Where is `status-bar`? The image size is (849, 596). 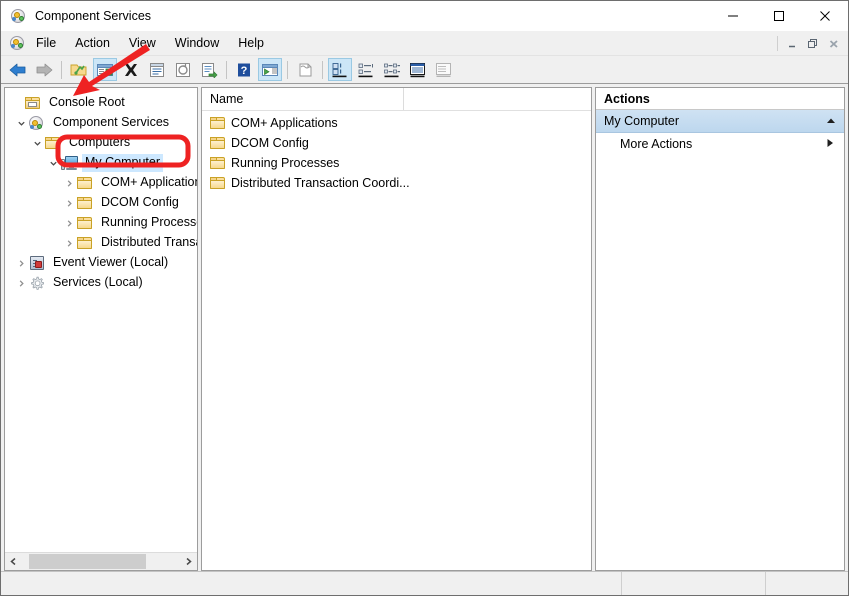
status-bar is located at coordinates (424, 583).